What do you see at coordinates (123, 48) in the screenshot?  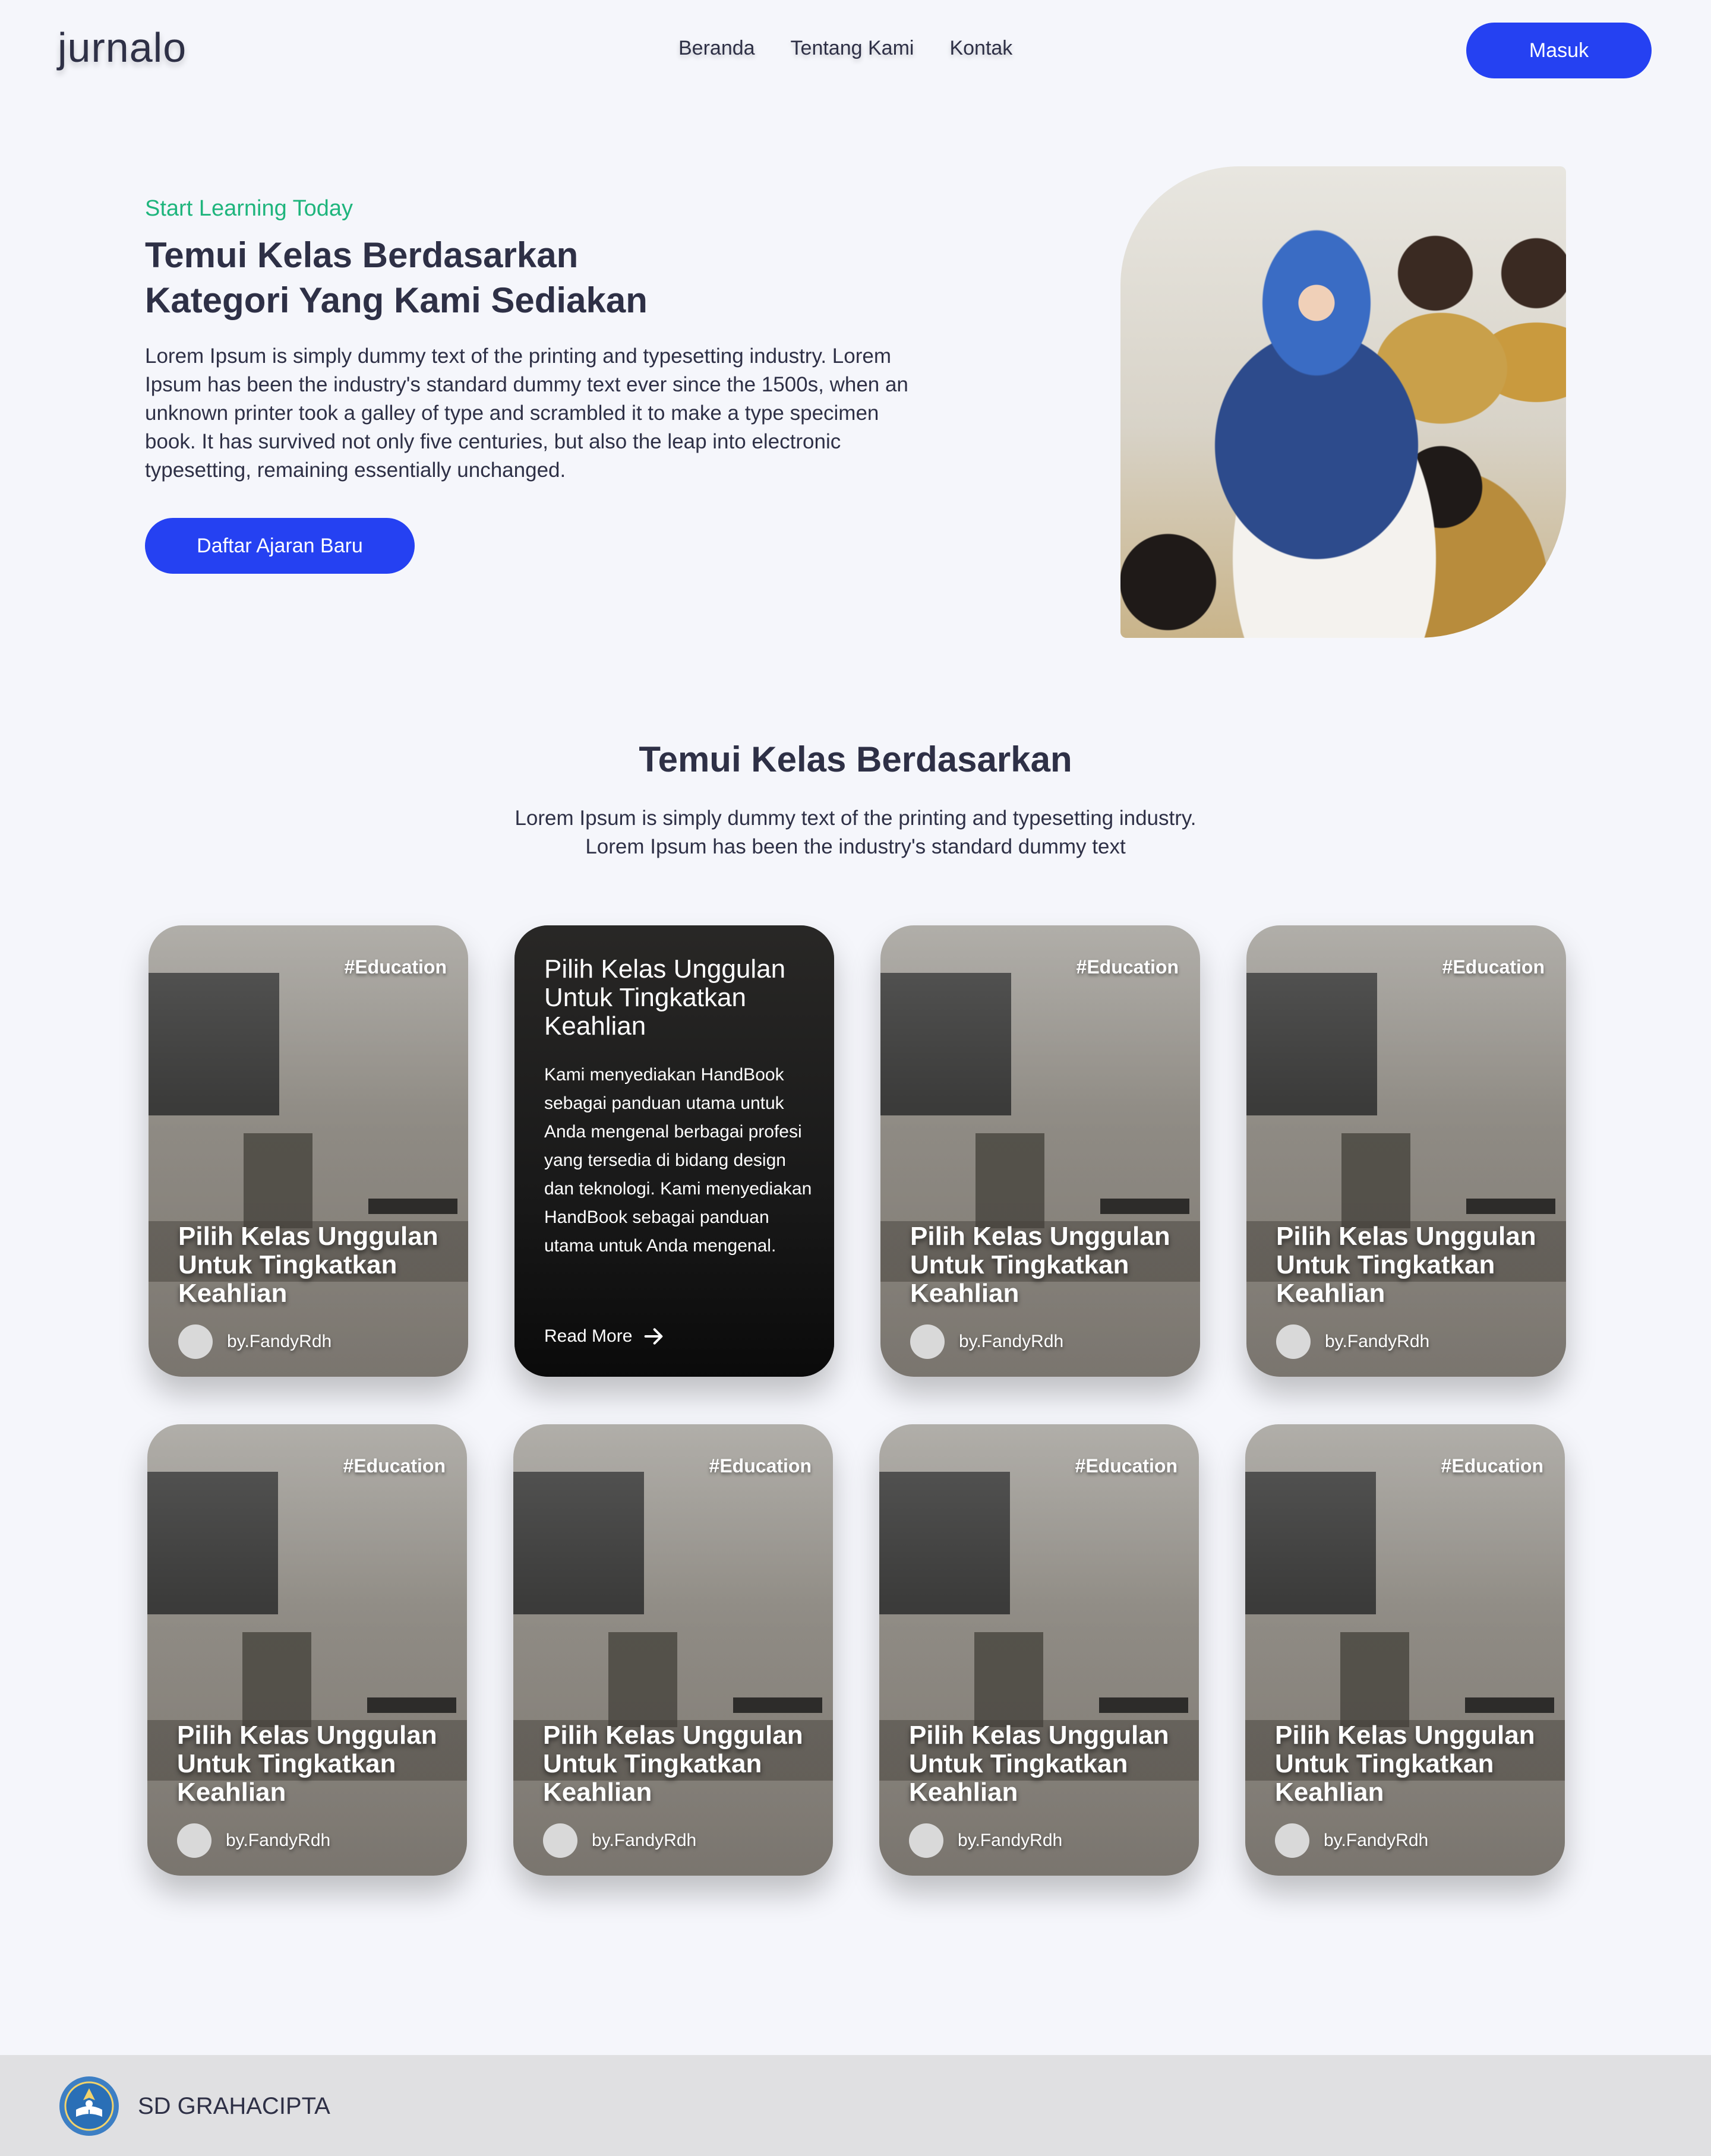 I see `site-logo: jurnalo` at bounding box center [123, 48].